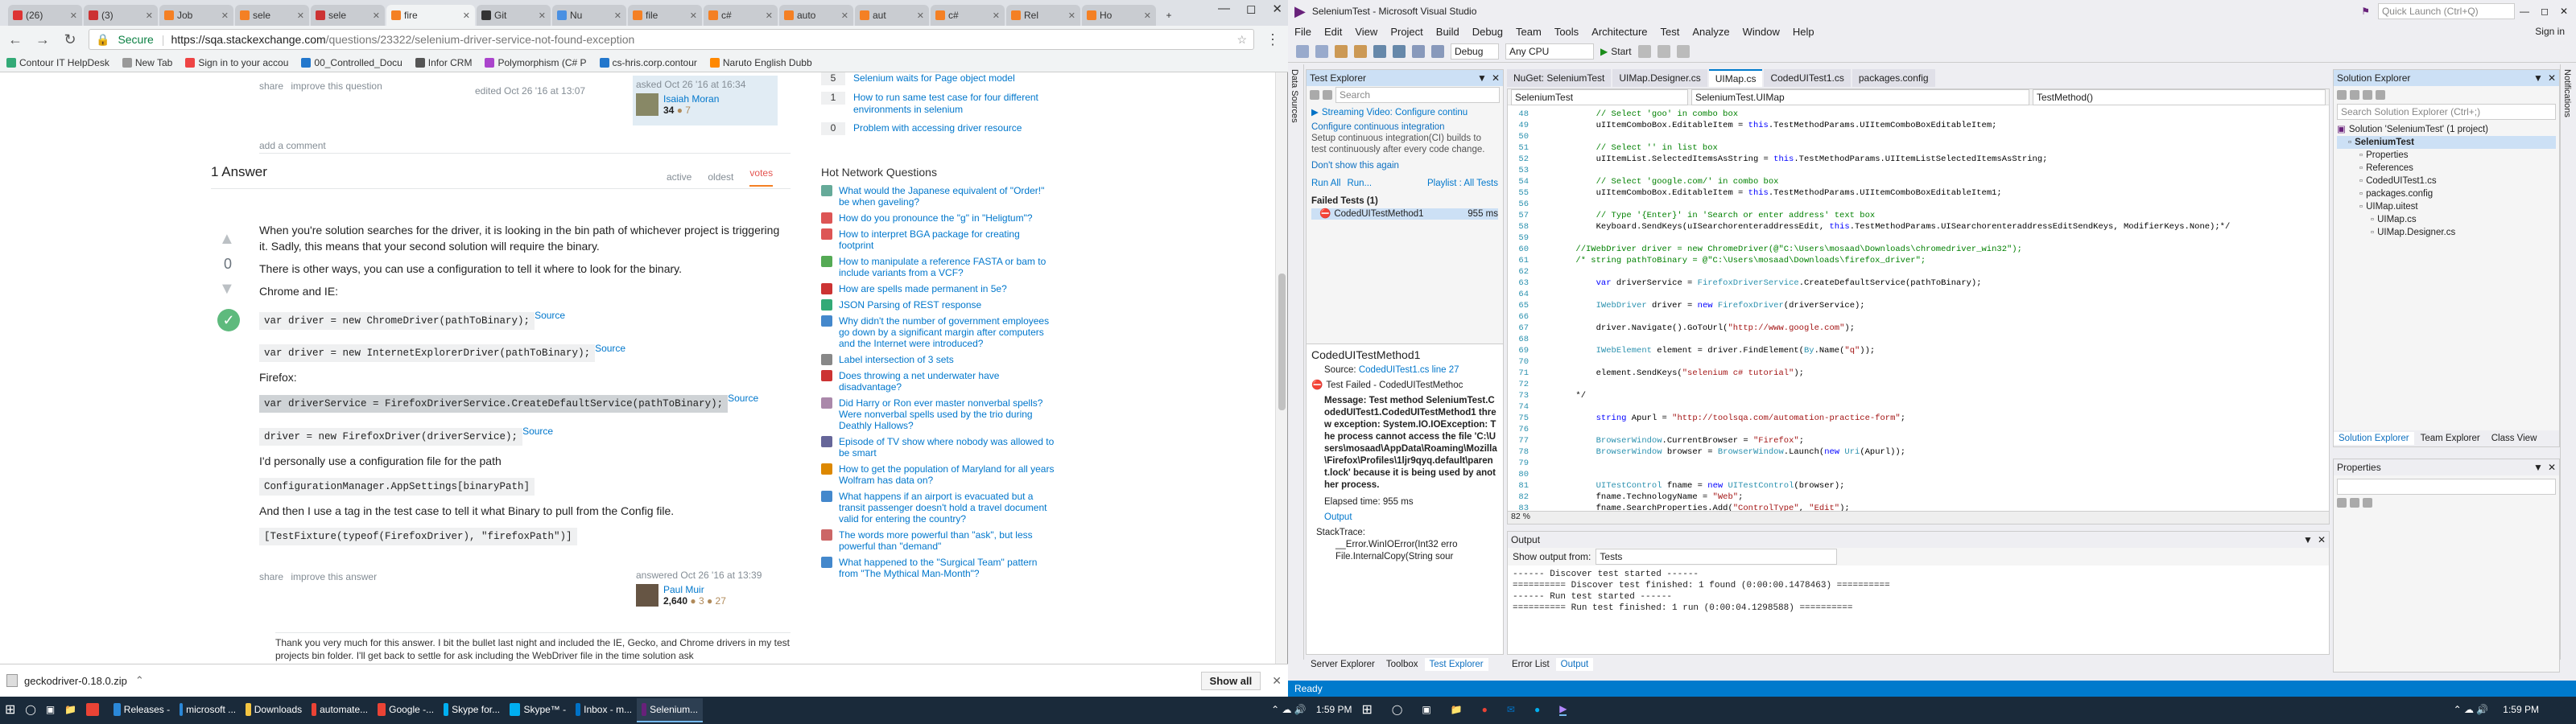 This screenshot has width=2576, height=724. Describe the element at coordinates (514, 15) in the screenshot. I see `browser-tab: Git ✕` at that location.